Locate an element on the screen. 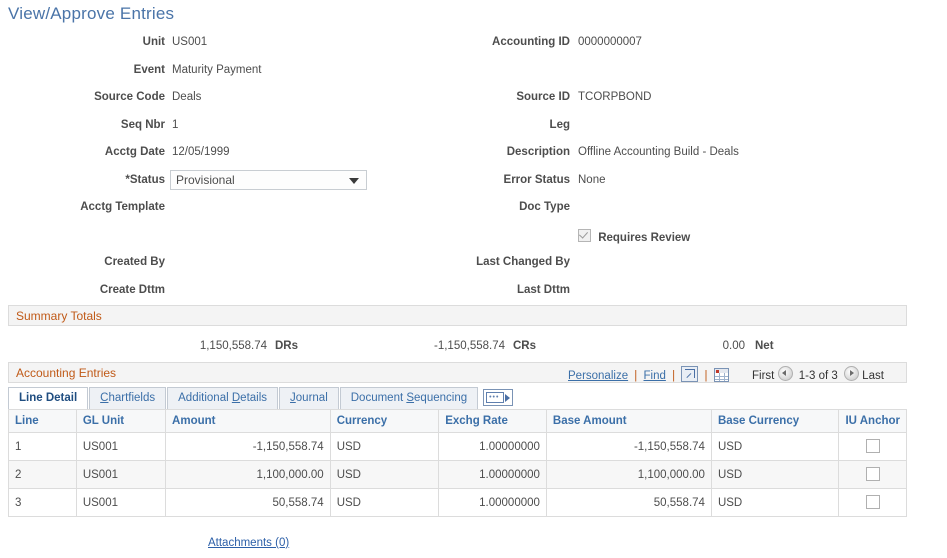 This screenshot has height=558, width=947. checkmark-icon is located at coordinates (584, 235).